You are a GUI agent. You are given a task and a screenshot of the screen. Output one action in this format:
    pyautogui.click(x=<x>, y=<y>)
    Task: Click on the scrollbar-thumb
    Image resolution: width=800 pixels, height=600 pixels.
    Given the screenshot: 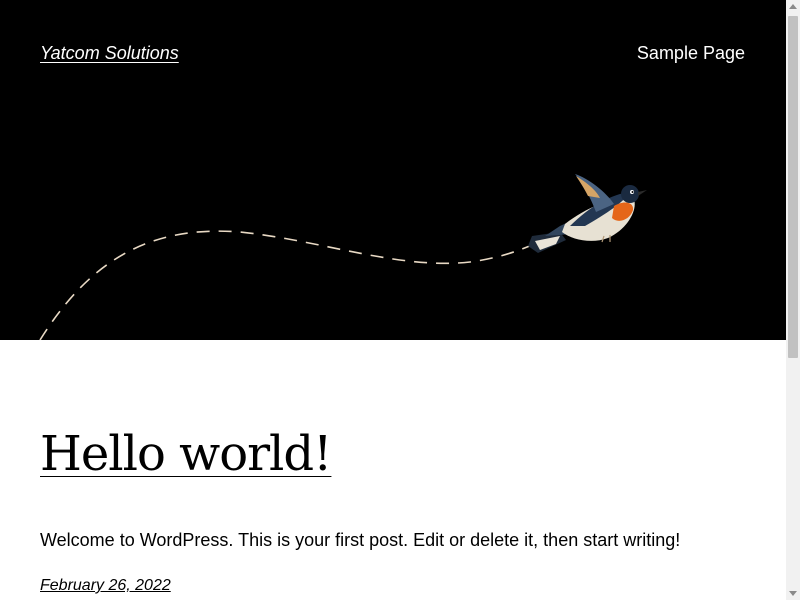 What is the action you would take?
    pyautogui.click(x=793, y=187)
    